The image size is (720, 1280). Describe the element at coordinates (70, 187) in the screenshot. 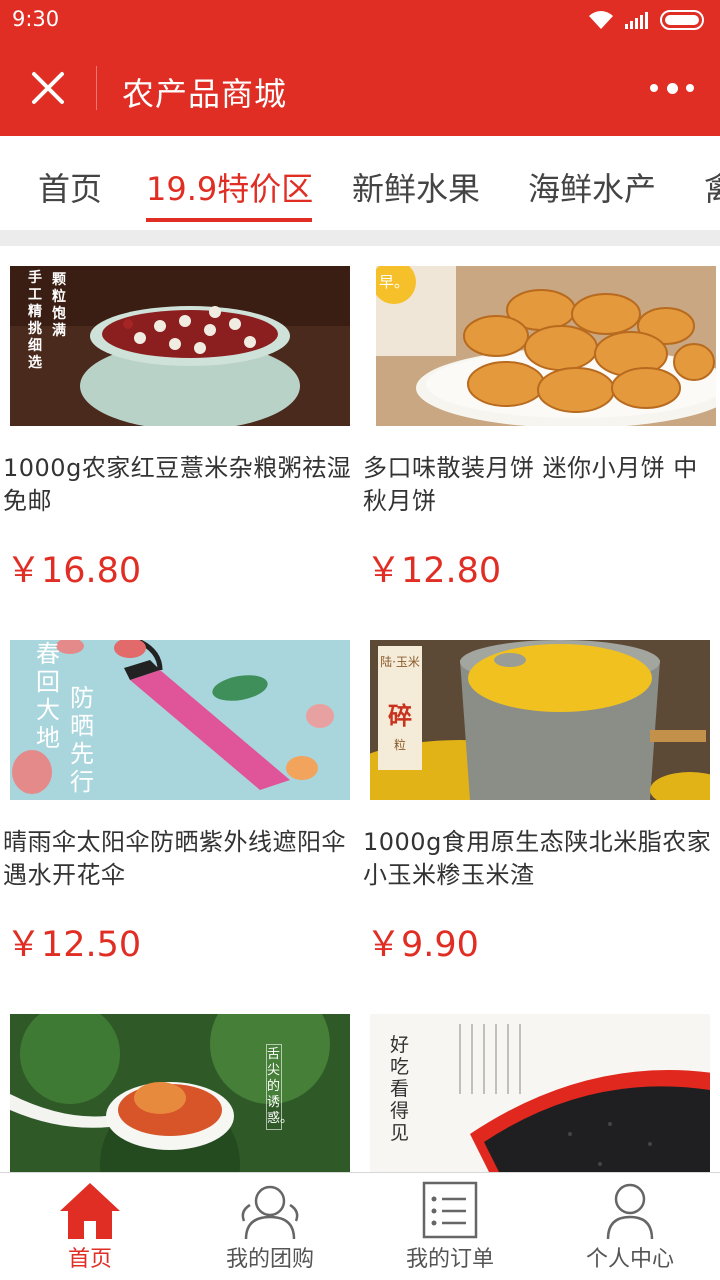

I see `tab-home: 首页` at that location.